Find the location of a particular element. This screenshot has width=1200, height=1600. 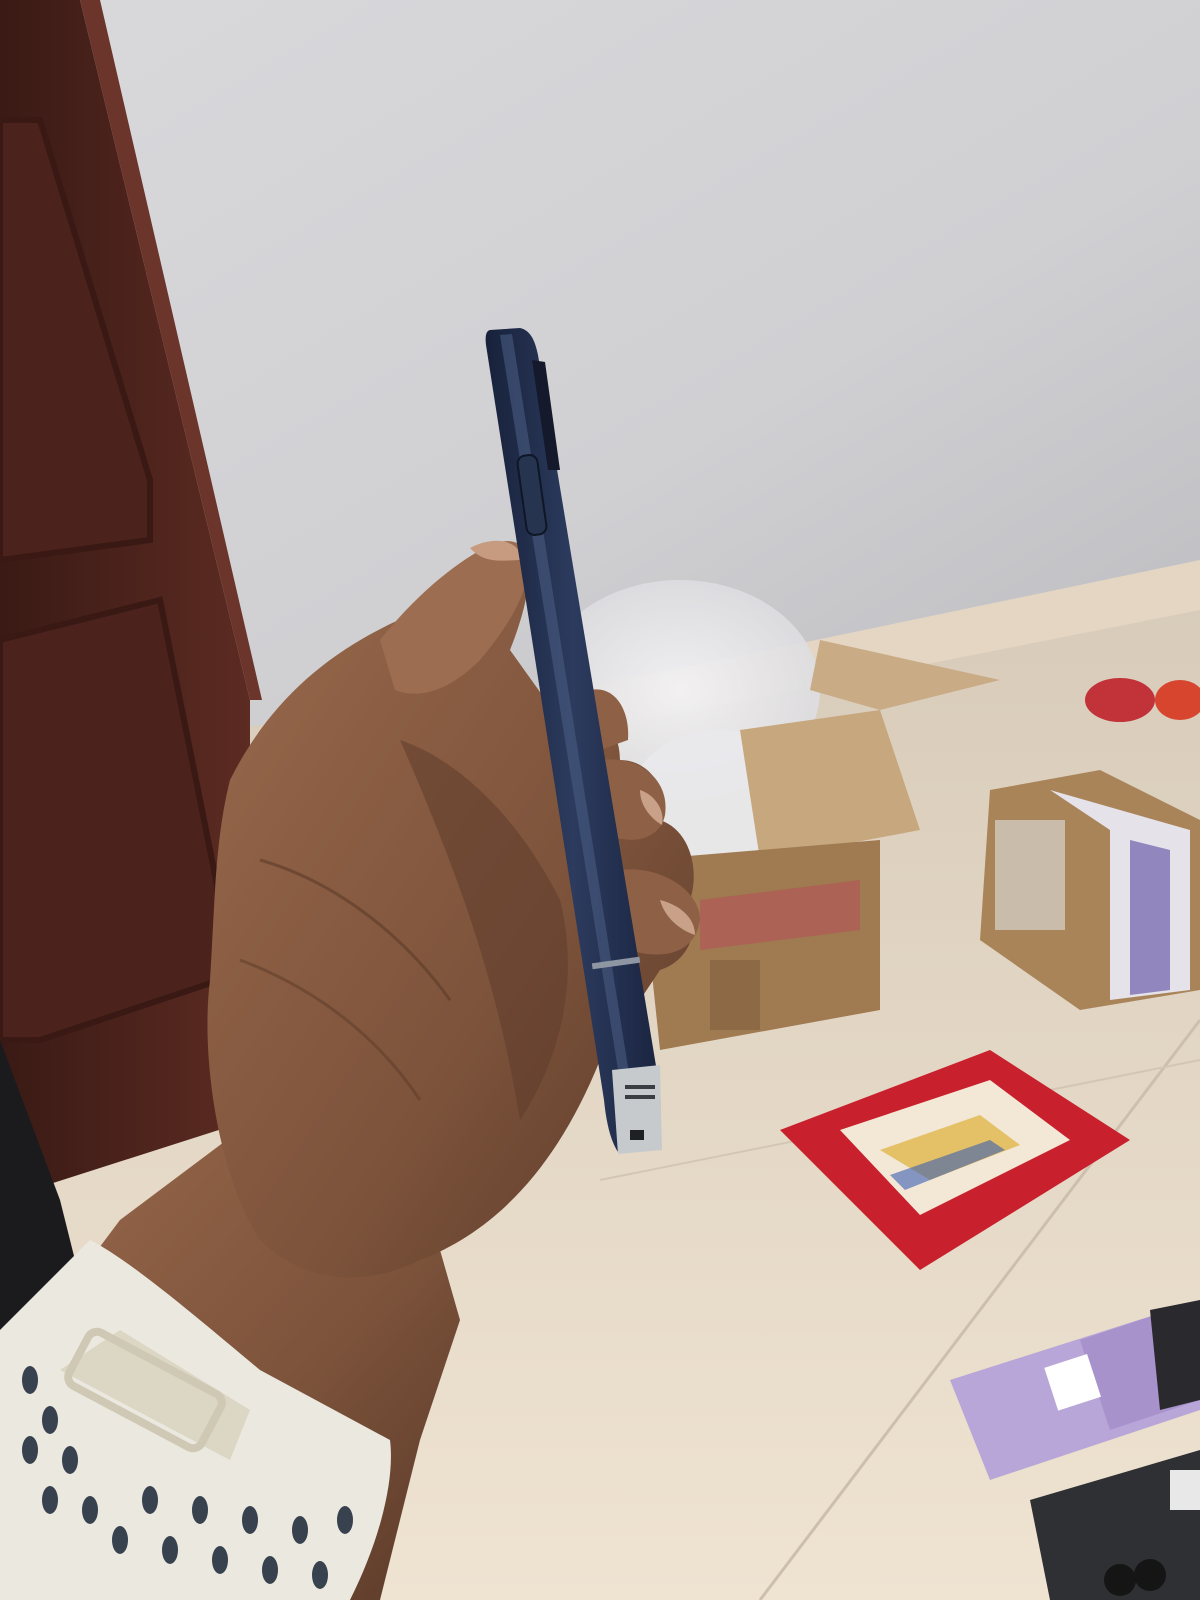

phone-bottom-edge is located at coordinates (637, 1109).